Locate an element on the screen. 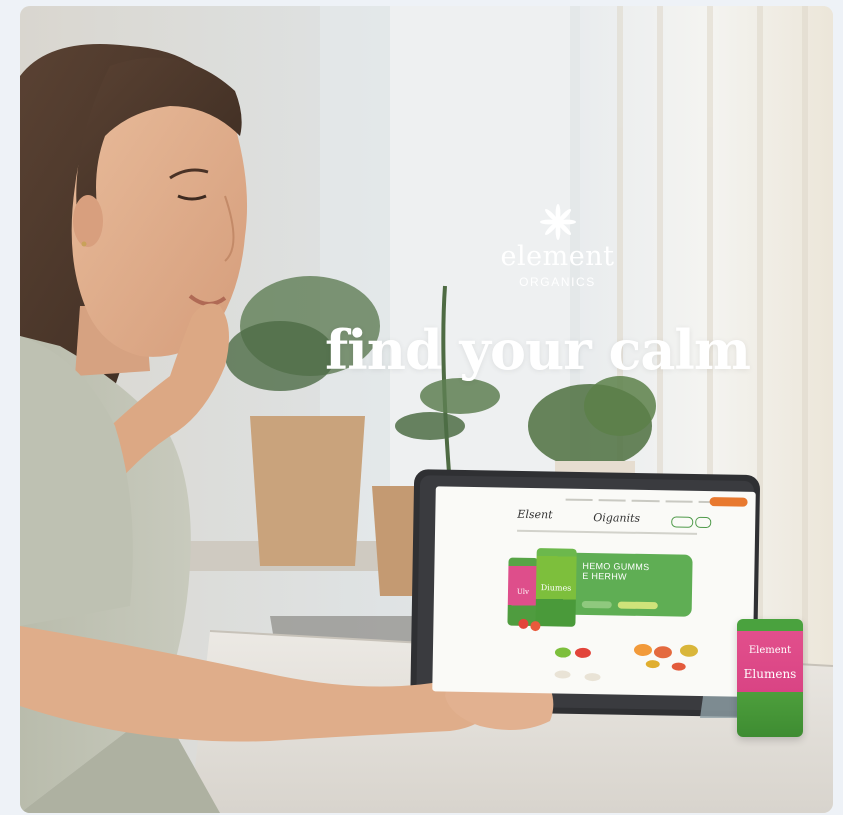 This screenshot has height=815, width=843. tablet-pack-front-label: Diumes is located at coordinates (556, 588).